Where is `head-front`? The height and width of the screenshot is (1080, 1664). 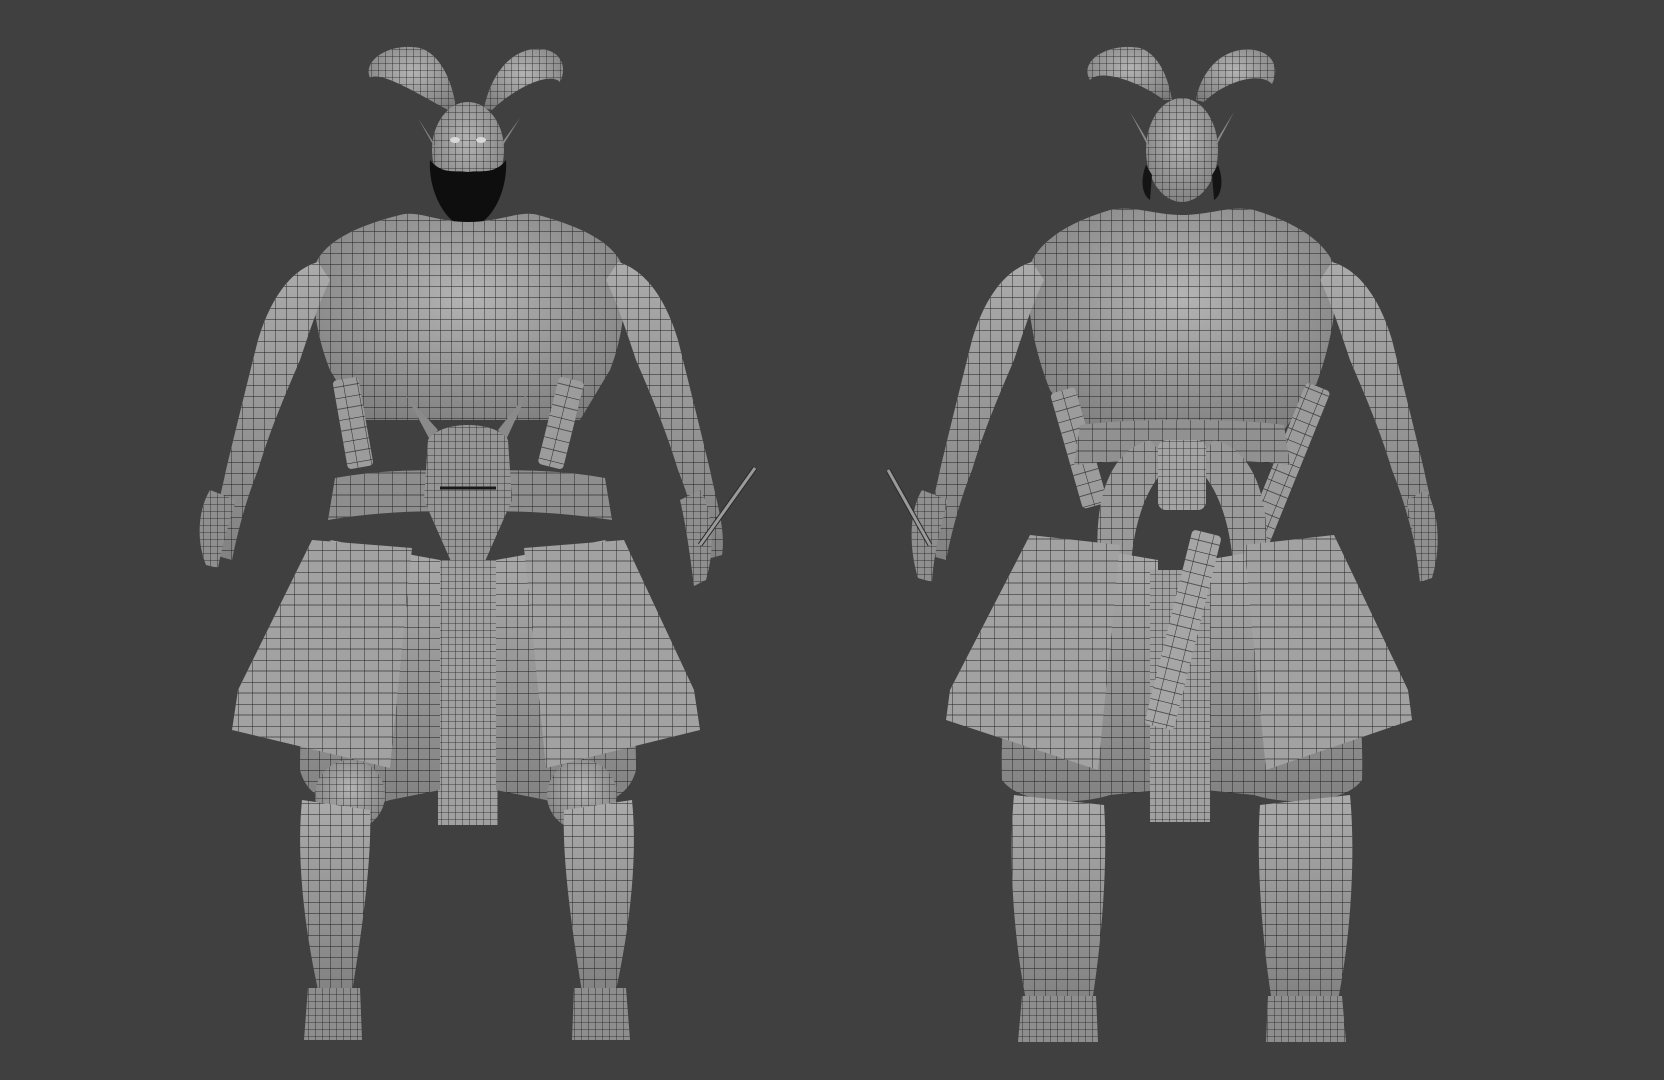 head-front is located at coordinates (469, 165).